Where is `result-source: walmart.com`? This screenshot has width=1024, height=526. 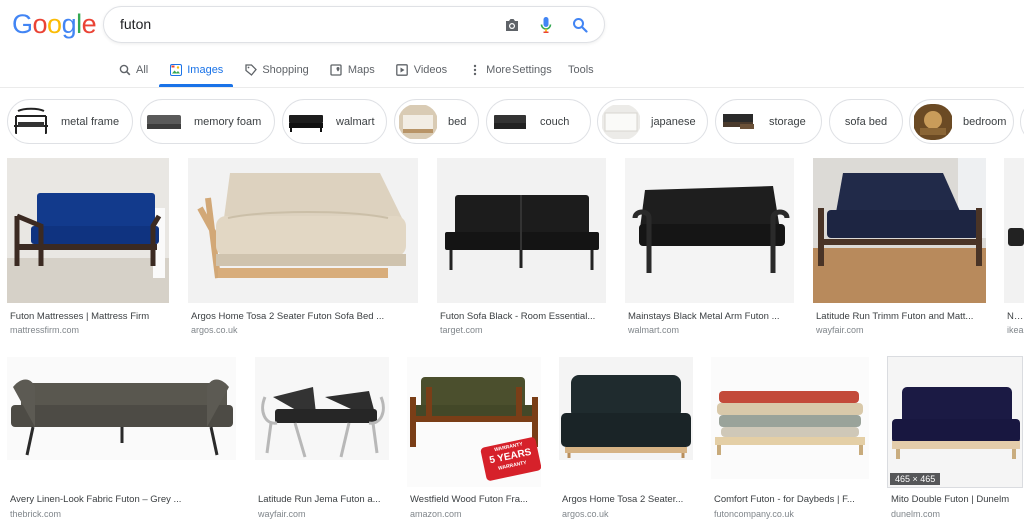
result-source: walmart.com is located at coordinates (710, 330).